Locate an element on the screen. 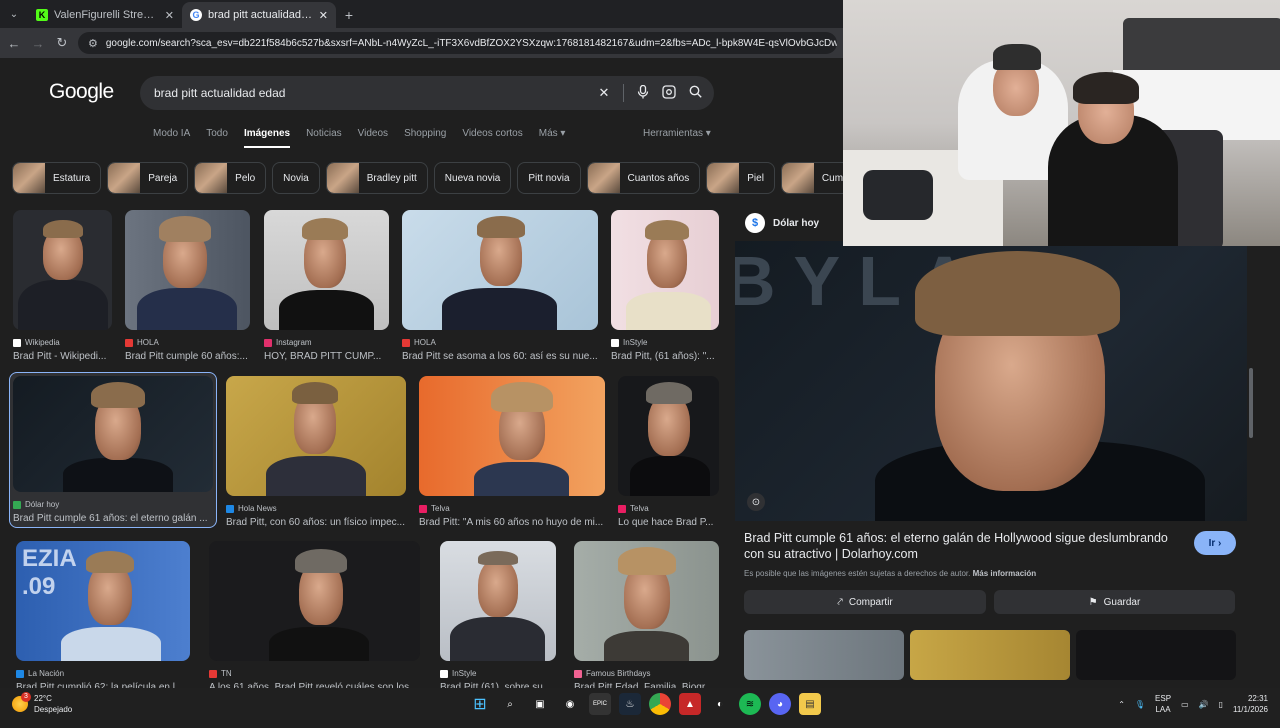  chip-cuantos-años: Cuantos años is located at coordinates (643, 178).